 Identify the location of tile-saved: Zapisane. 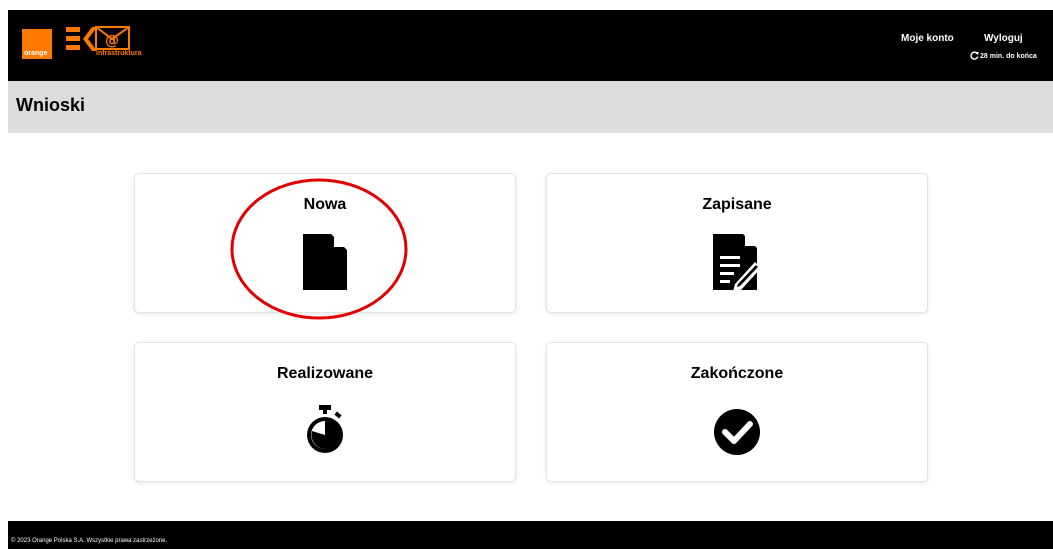
(737, 243).